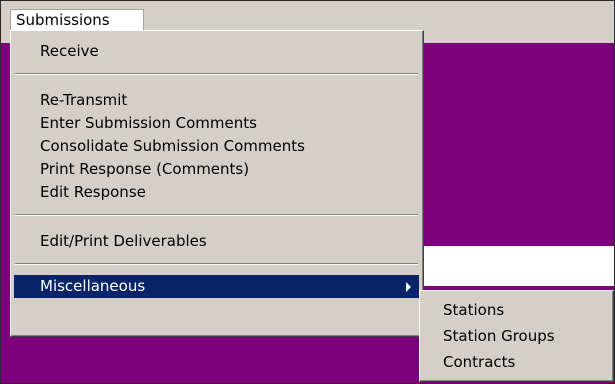 Image resolution: width=615 pixels, height=384 pixels. What do you see at coordinates (216, 241) in the screenshot?
I see `menu-item-edit-print-deliverables: Edit/Print Deliverables` at bounding box center [216, 241].